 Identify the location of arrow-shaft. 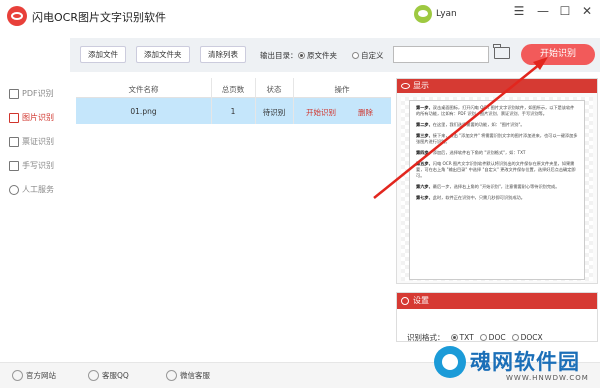
(457, 131).